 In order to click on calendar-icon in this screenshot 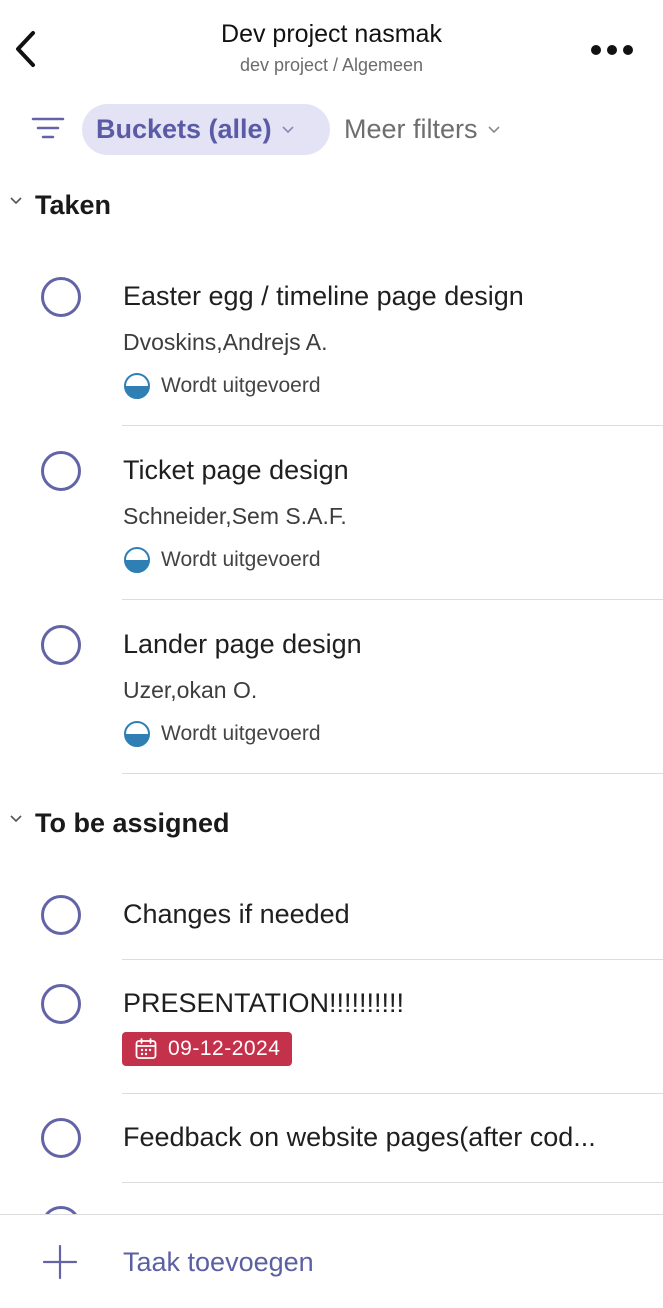, I will do `click(146, 1048)`.